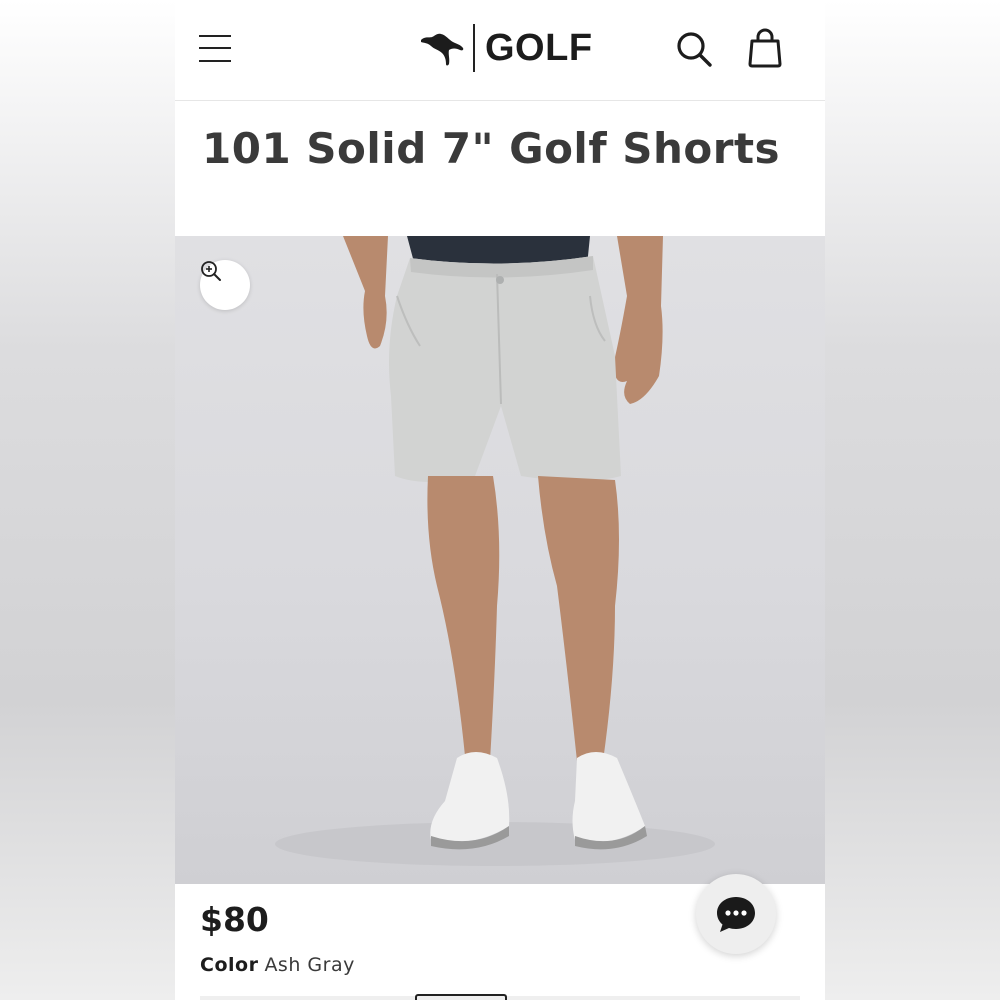 This screenshot has width=1000, height=1000. I want to click on brand-logo: GOLF, so click(506, 48).